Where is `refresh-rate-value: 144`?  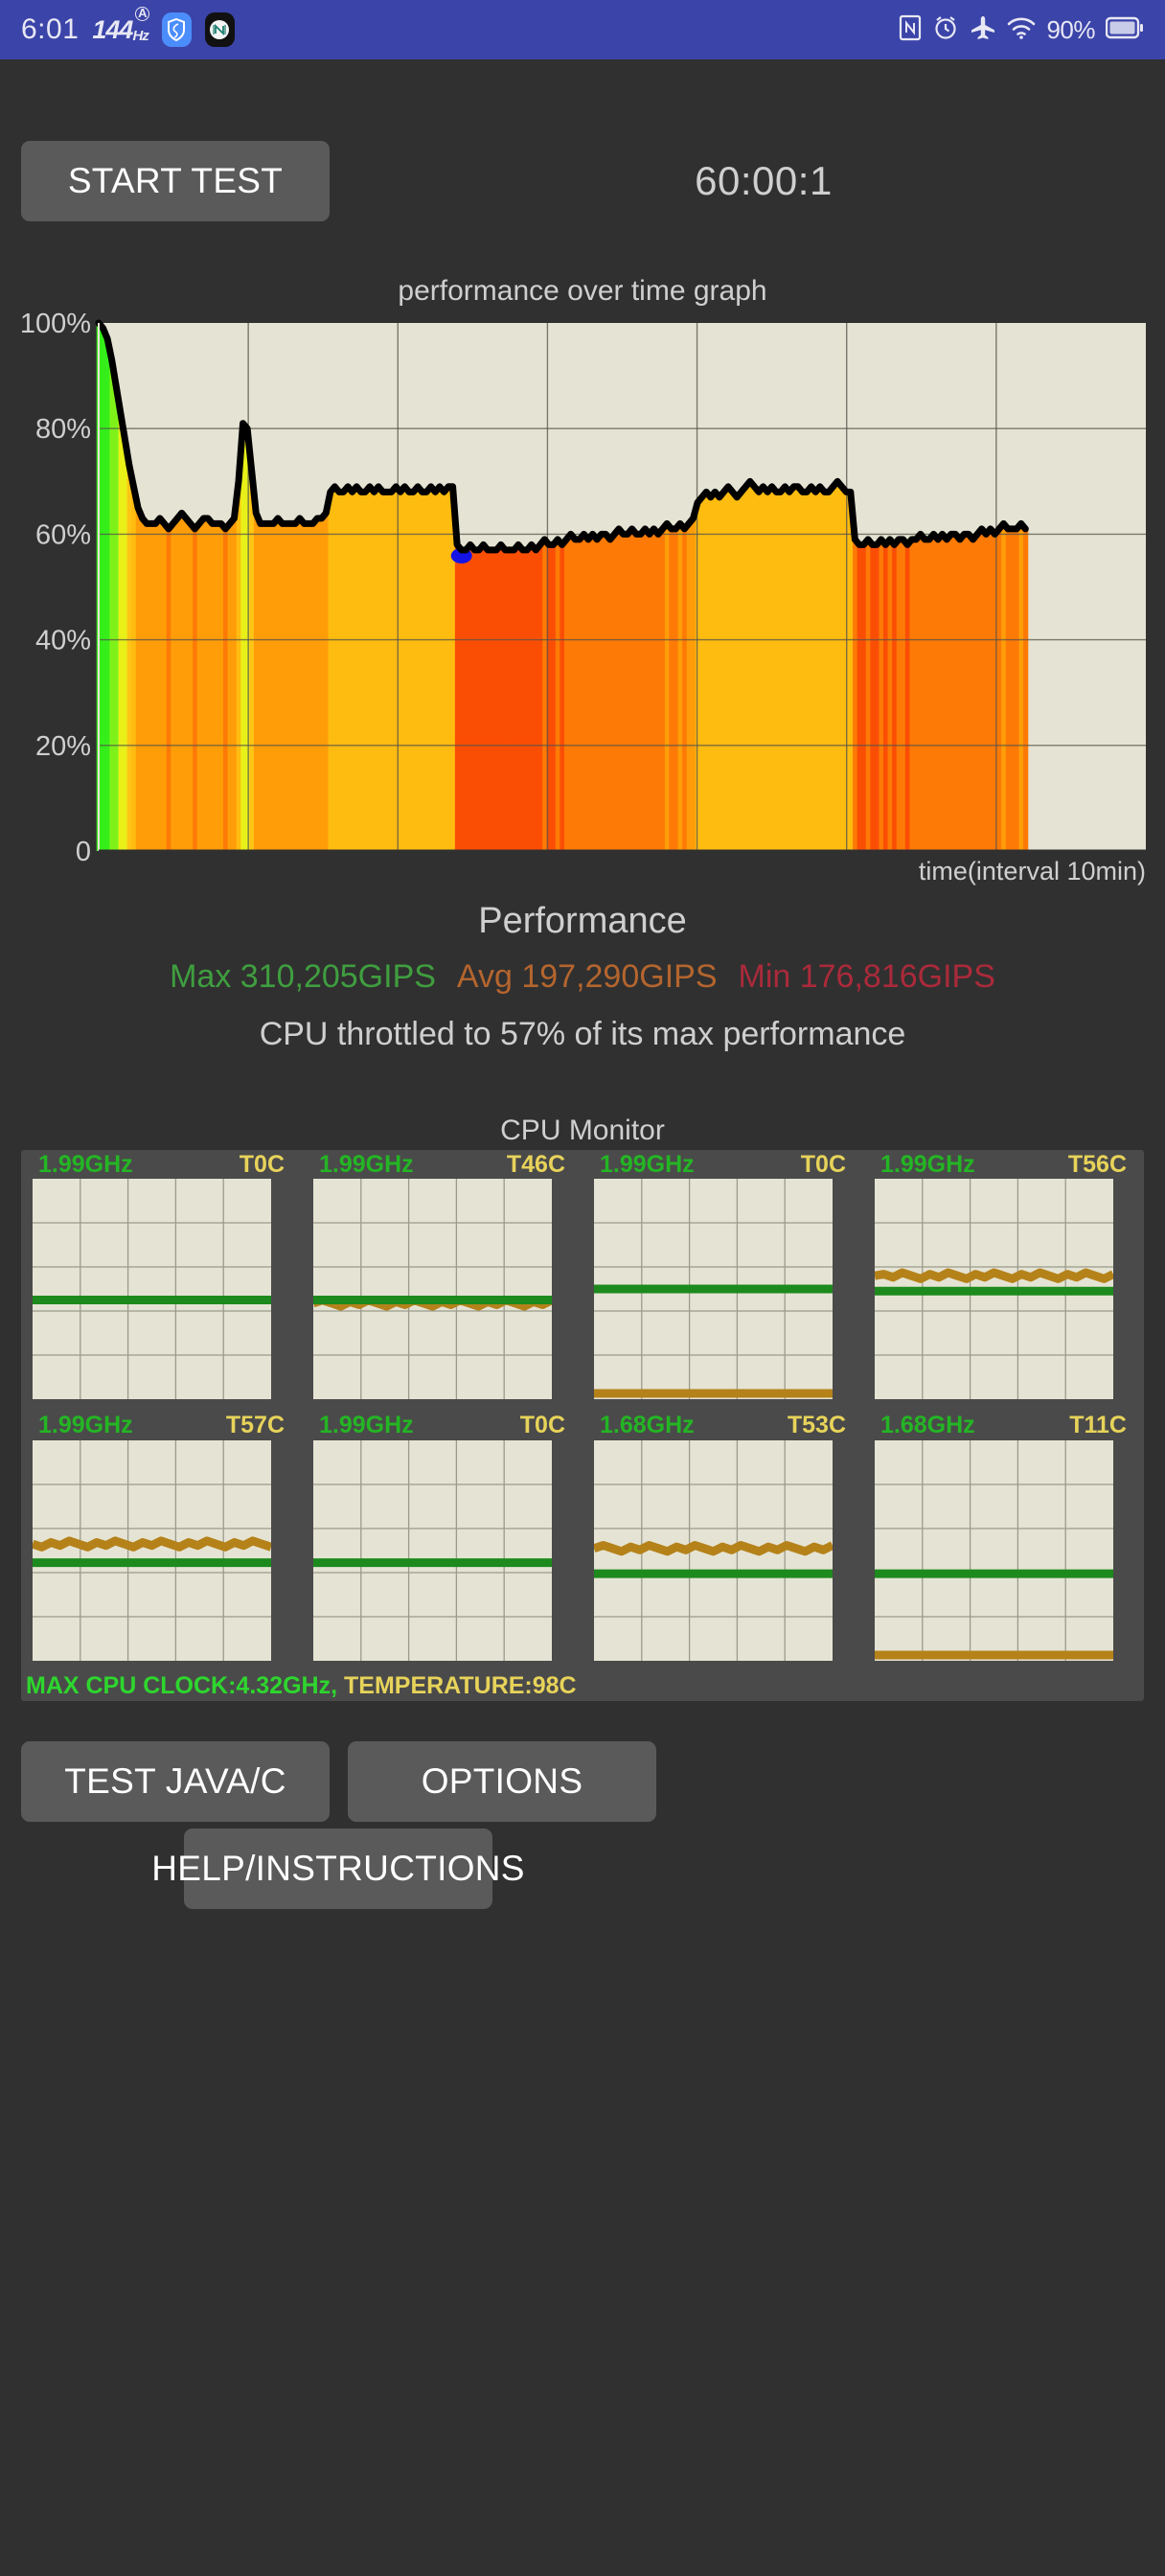
refresh-rate-value: 144 is located at coordinates (113, 29).